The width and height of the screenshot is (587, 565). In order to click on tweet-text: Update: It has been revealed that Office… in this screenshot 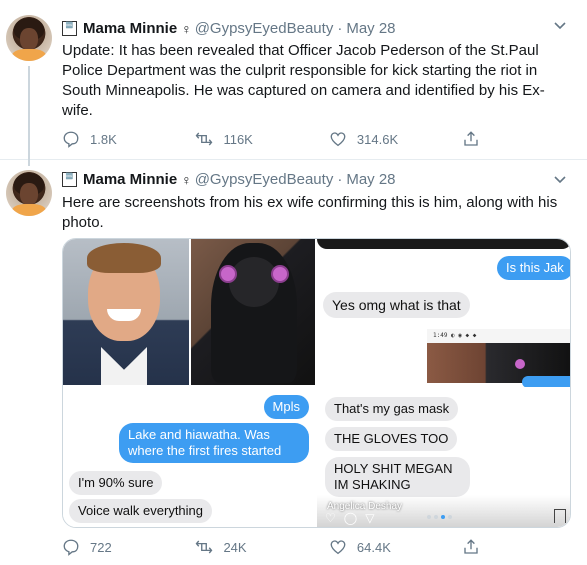, I will do `click(303, 80)`.